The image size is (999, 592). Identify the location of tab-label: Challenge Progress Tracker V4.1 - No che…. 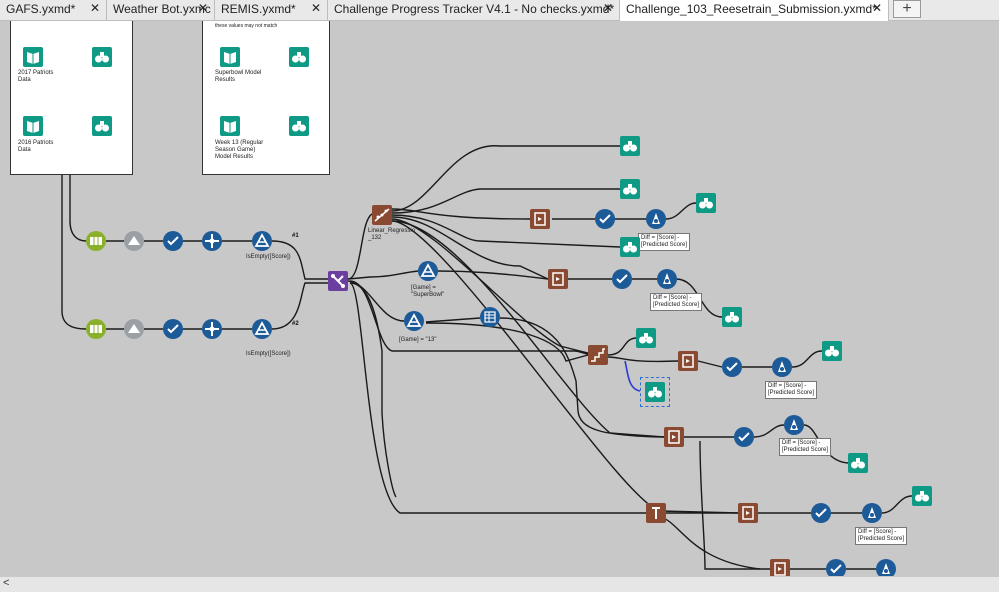
(474, 9).